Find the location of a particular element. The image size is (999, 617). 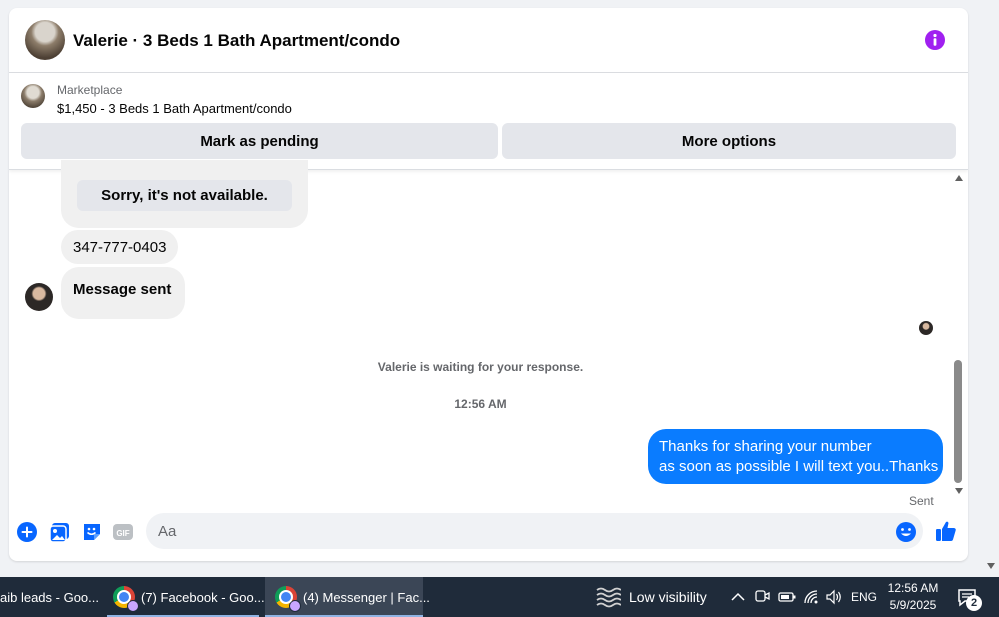

weather-widget: Low visibility is located at coordinates (651, 597).